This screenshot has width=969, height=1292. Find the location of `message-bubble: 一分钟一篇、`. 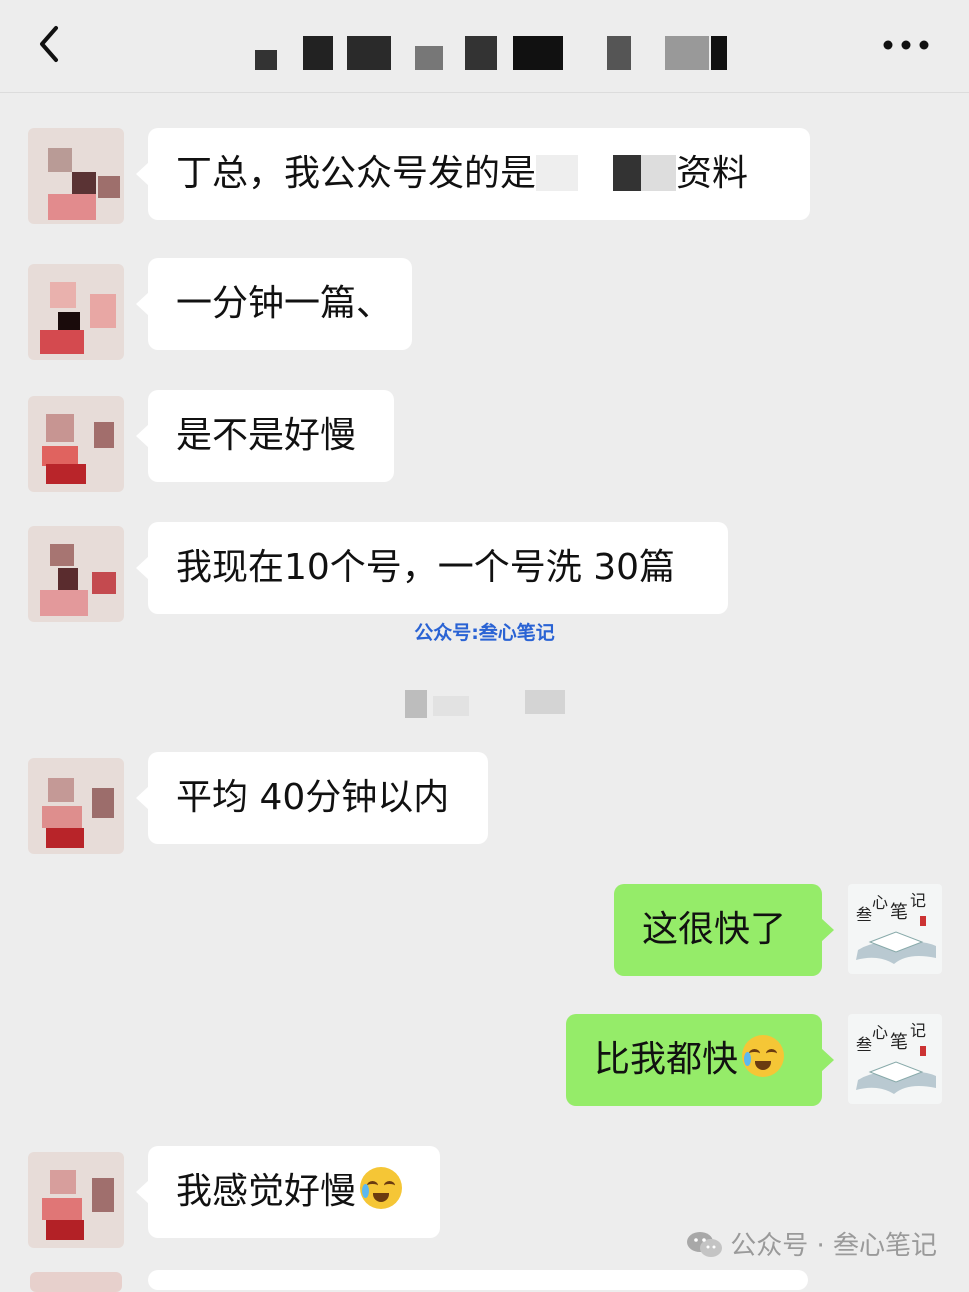

message-bubble: 一分钟一篇、 is located at coordinates (274, 304).